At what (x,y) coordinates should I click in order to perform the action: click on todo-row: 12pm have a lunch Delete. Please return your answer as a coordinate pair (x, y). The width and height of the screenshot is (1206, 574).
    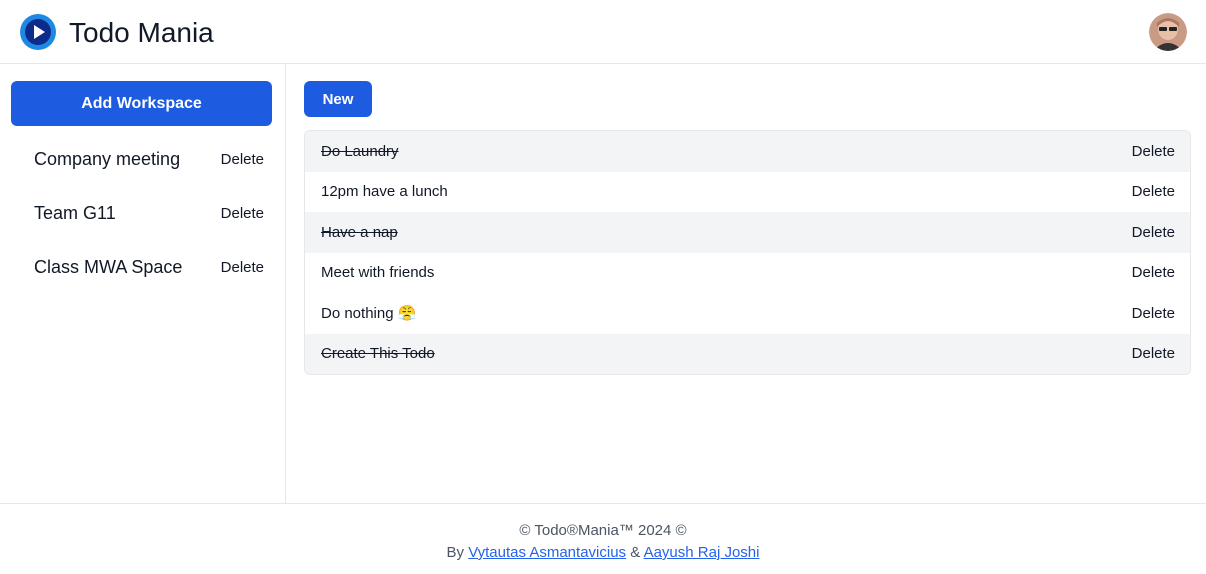
    Looking at the image, I should click on (747, 191).